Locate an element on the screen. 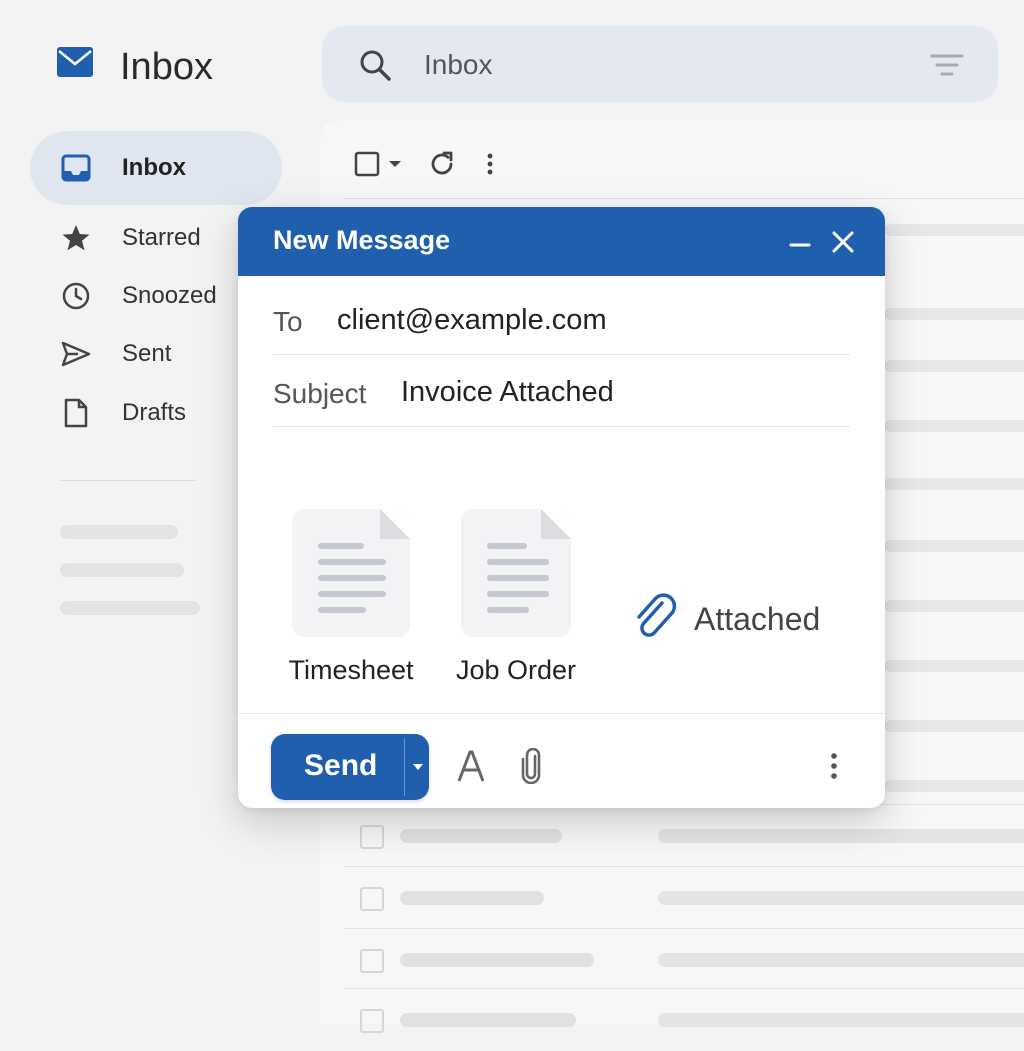 The width and height of the screenshot is (1024, 1051). sidebar-item-inbox: Inbox is located at coordinates (156, 168).